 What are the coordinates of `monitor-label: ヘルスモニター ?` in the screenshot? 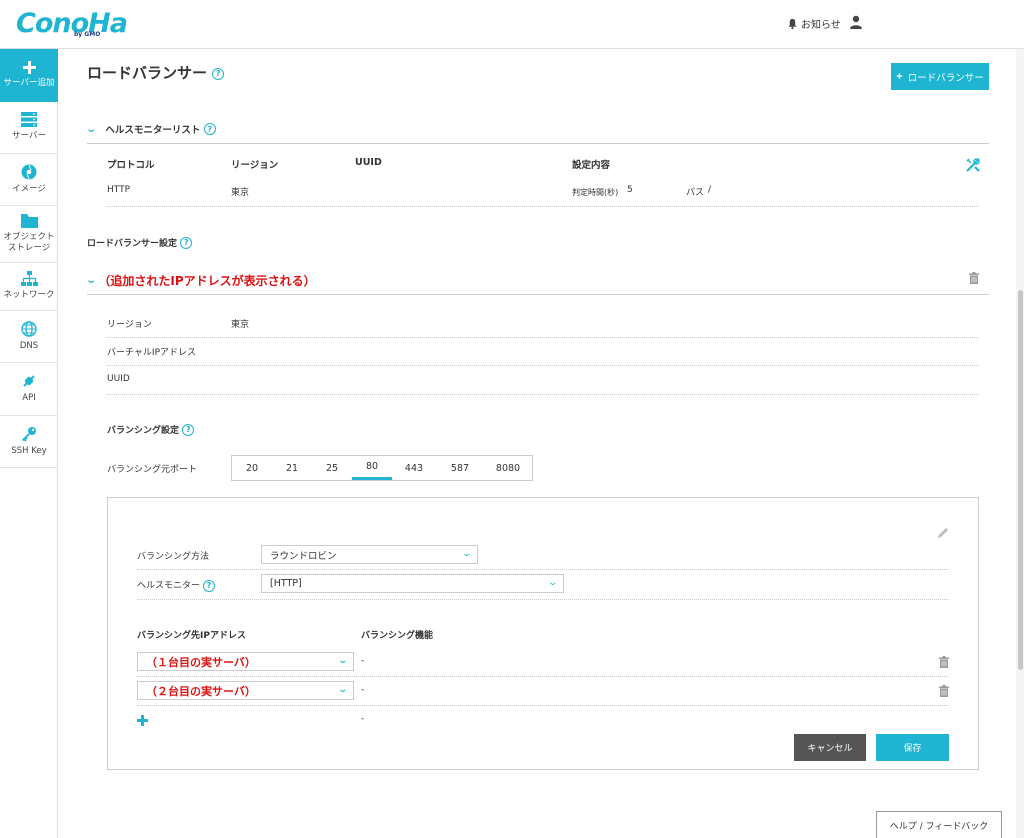 It's located at (176, 585).